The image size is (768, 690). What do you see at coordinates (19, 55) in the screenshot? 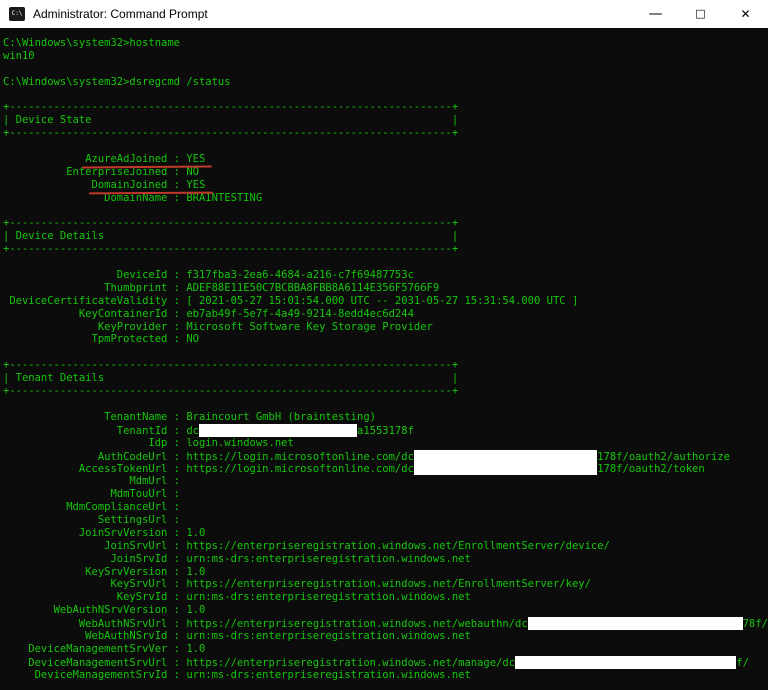
I see `terminal-text: win10` at bounding box center [19, 55].